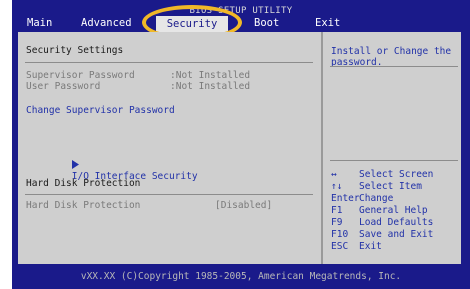  What do you see at coordinates (80, 75) in the screenshot?
I see `supervisor-password-label: Supervisor Password` at bounding box center [80, 75].